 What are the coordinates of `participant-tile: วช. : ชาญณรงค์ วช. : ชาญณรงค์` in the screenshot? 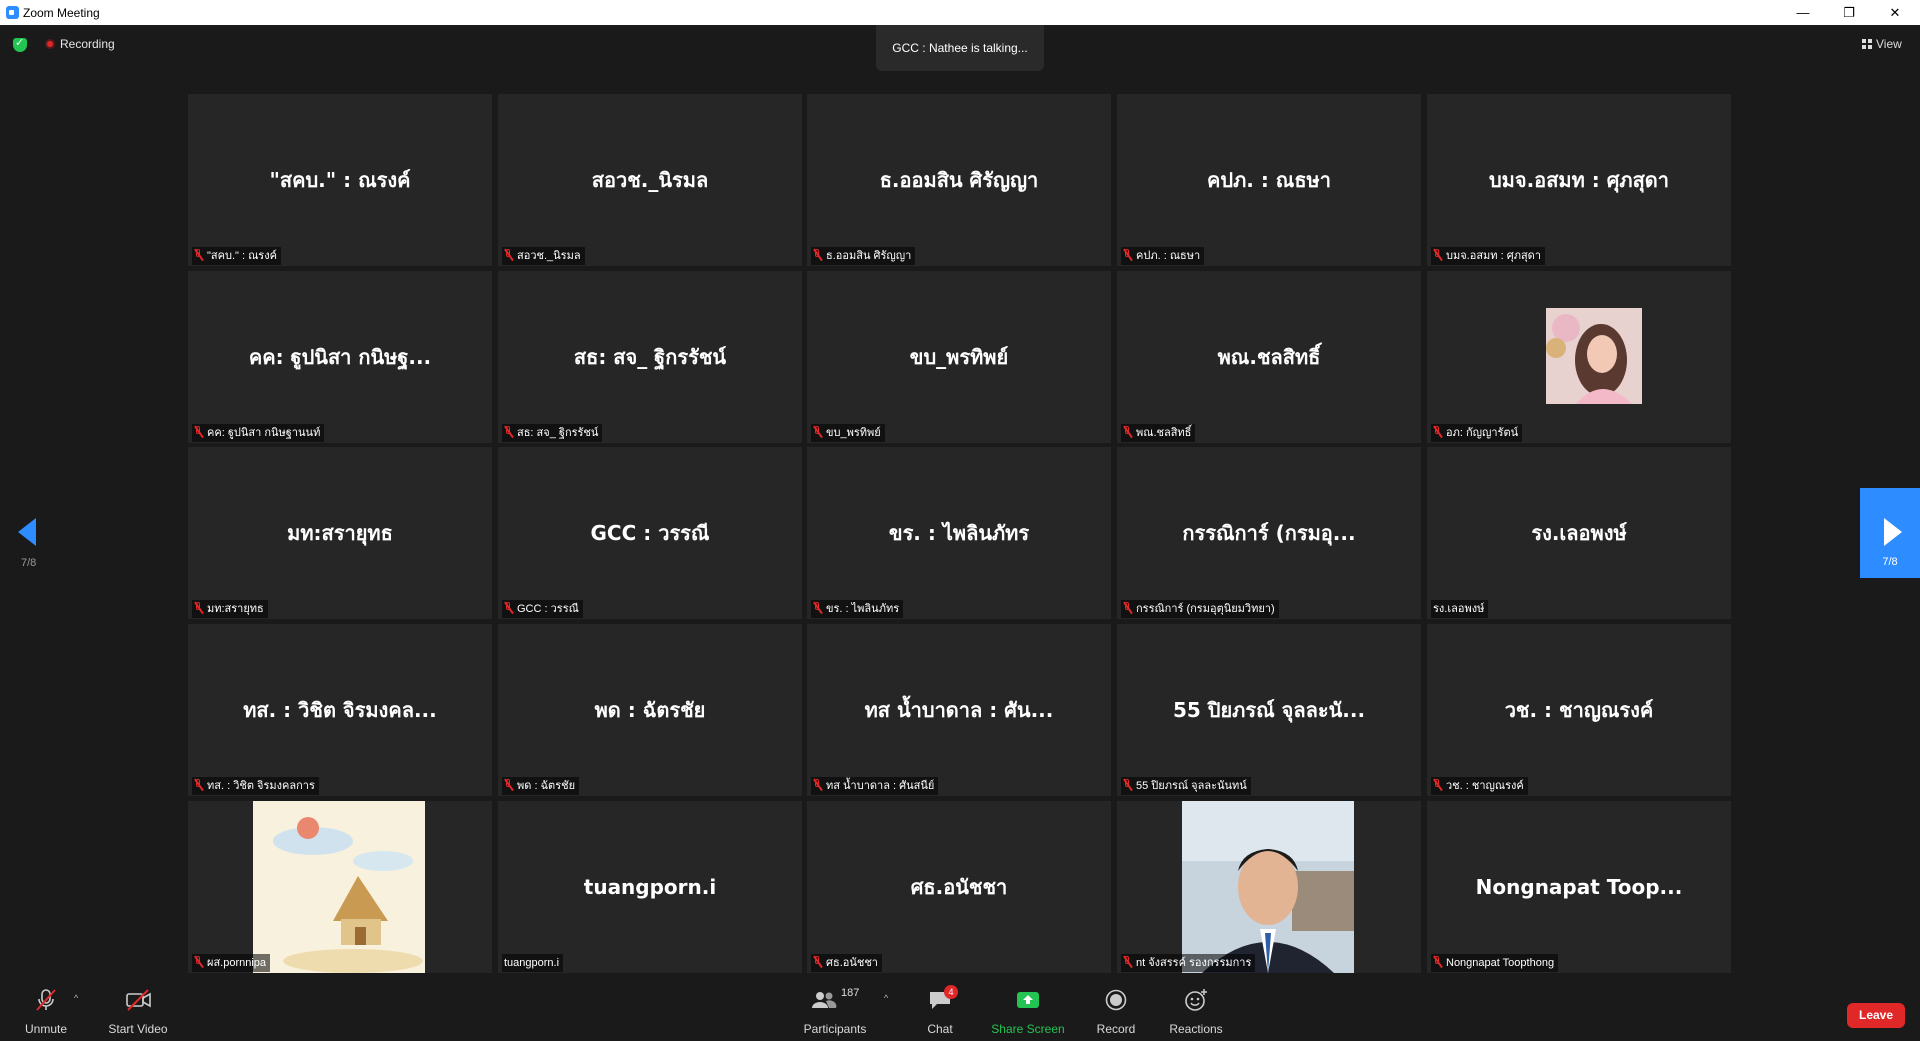 It's located at (1579, 710).